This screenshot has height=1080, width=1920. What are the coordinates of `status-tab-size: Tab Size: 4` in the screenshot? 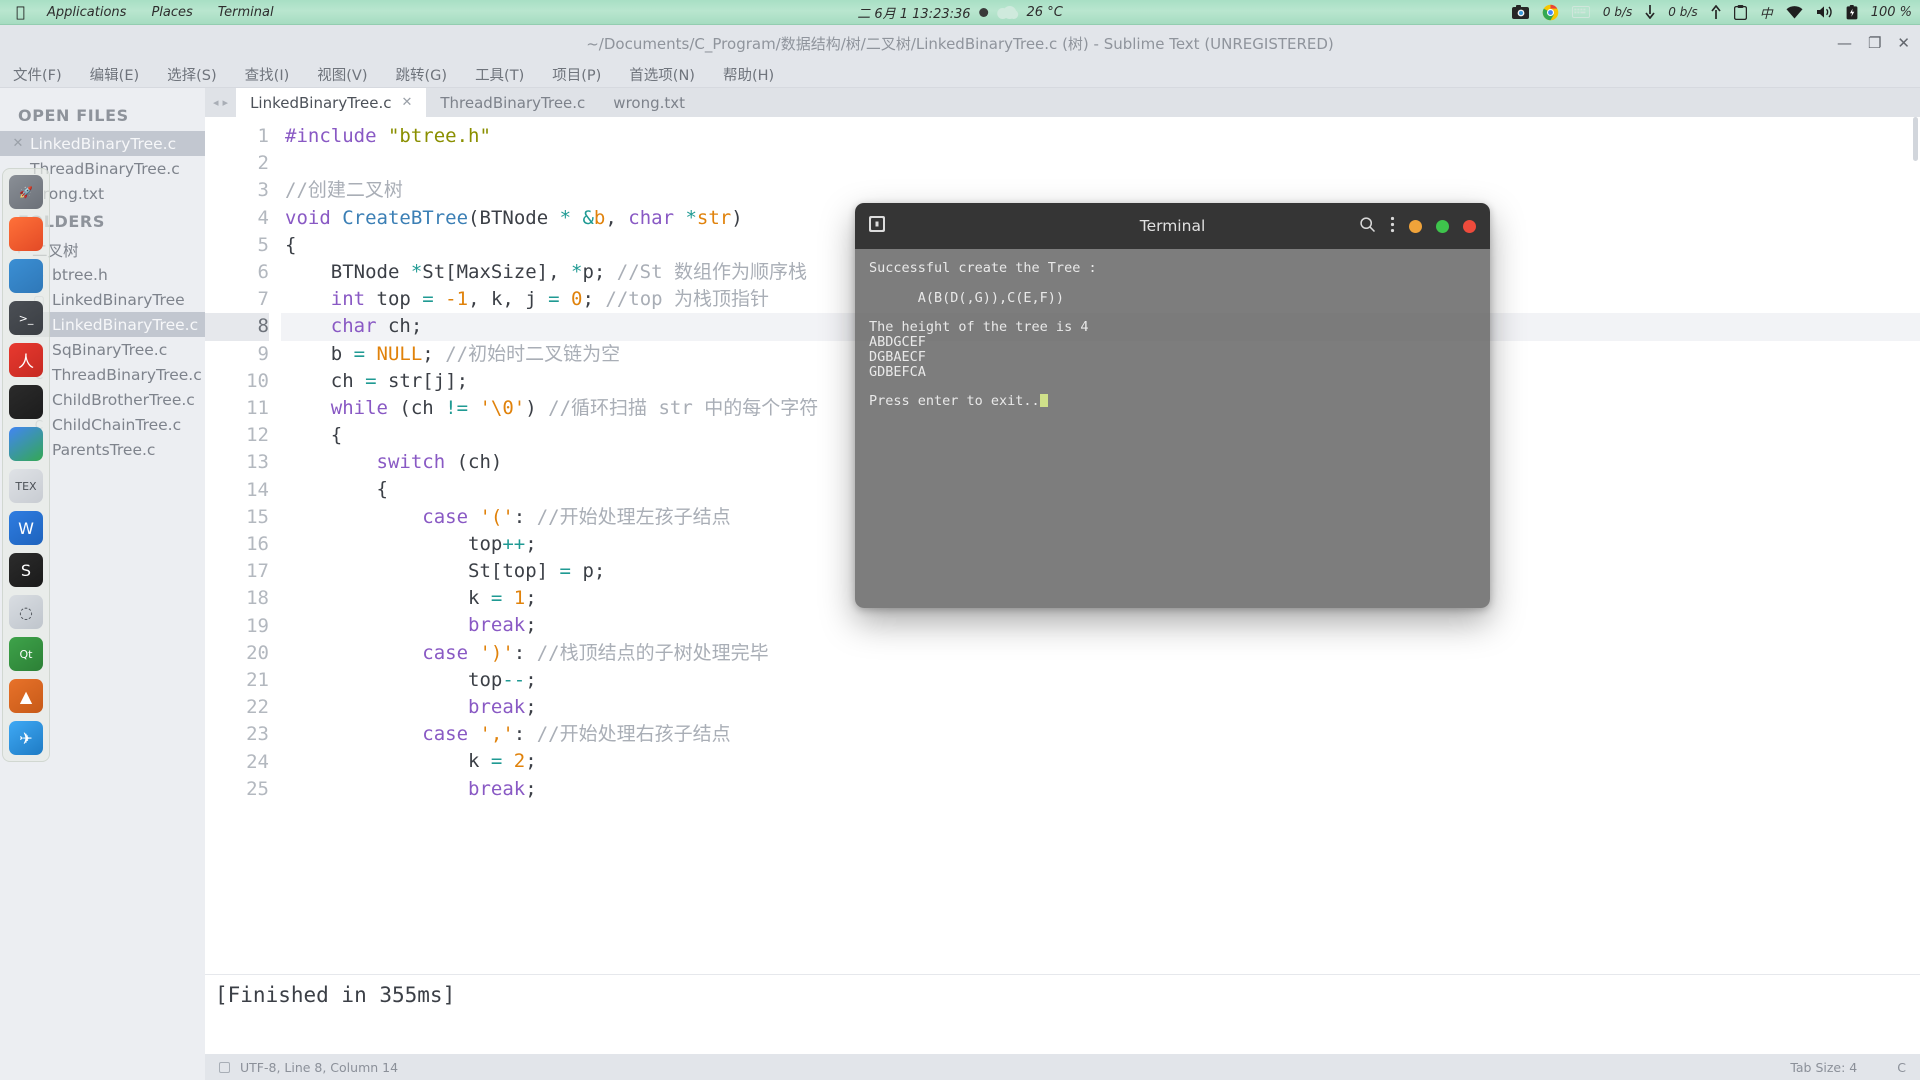 It's located at (1823, 1067).